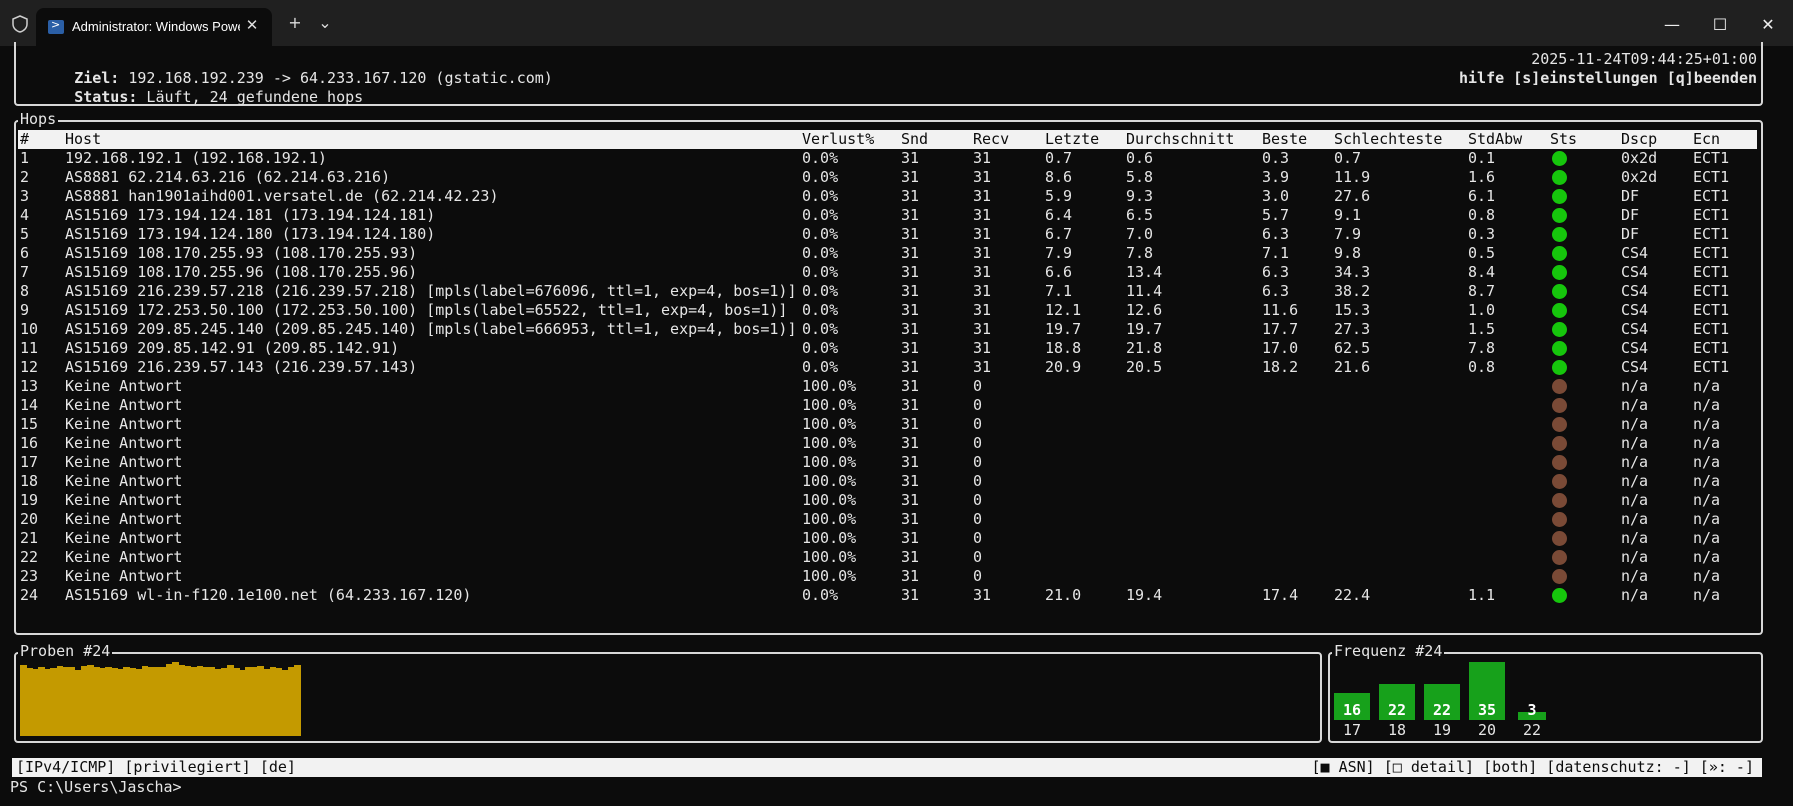 Image resolution: width=1793 pixels, height=806 pixels. What do you see at coordinates (1482, 158) in the screenshot?
I see `col-stddev: 0.1` at bounding box center [1482, 158].